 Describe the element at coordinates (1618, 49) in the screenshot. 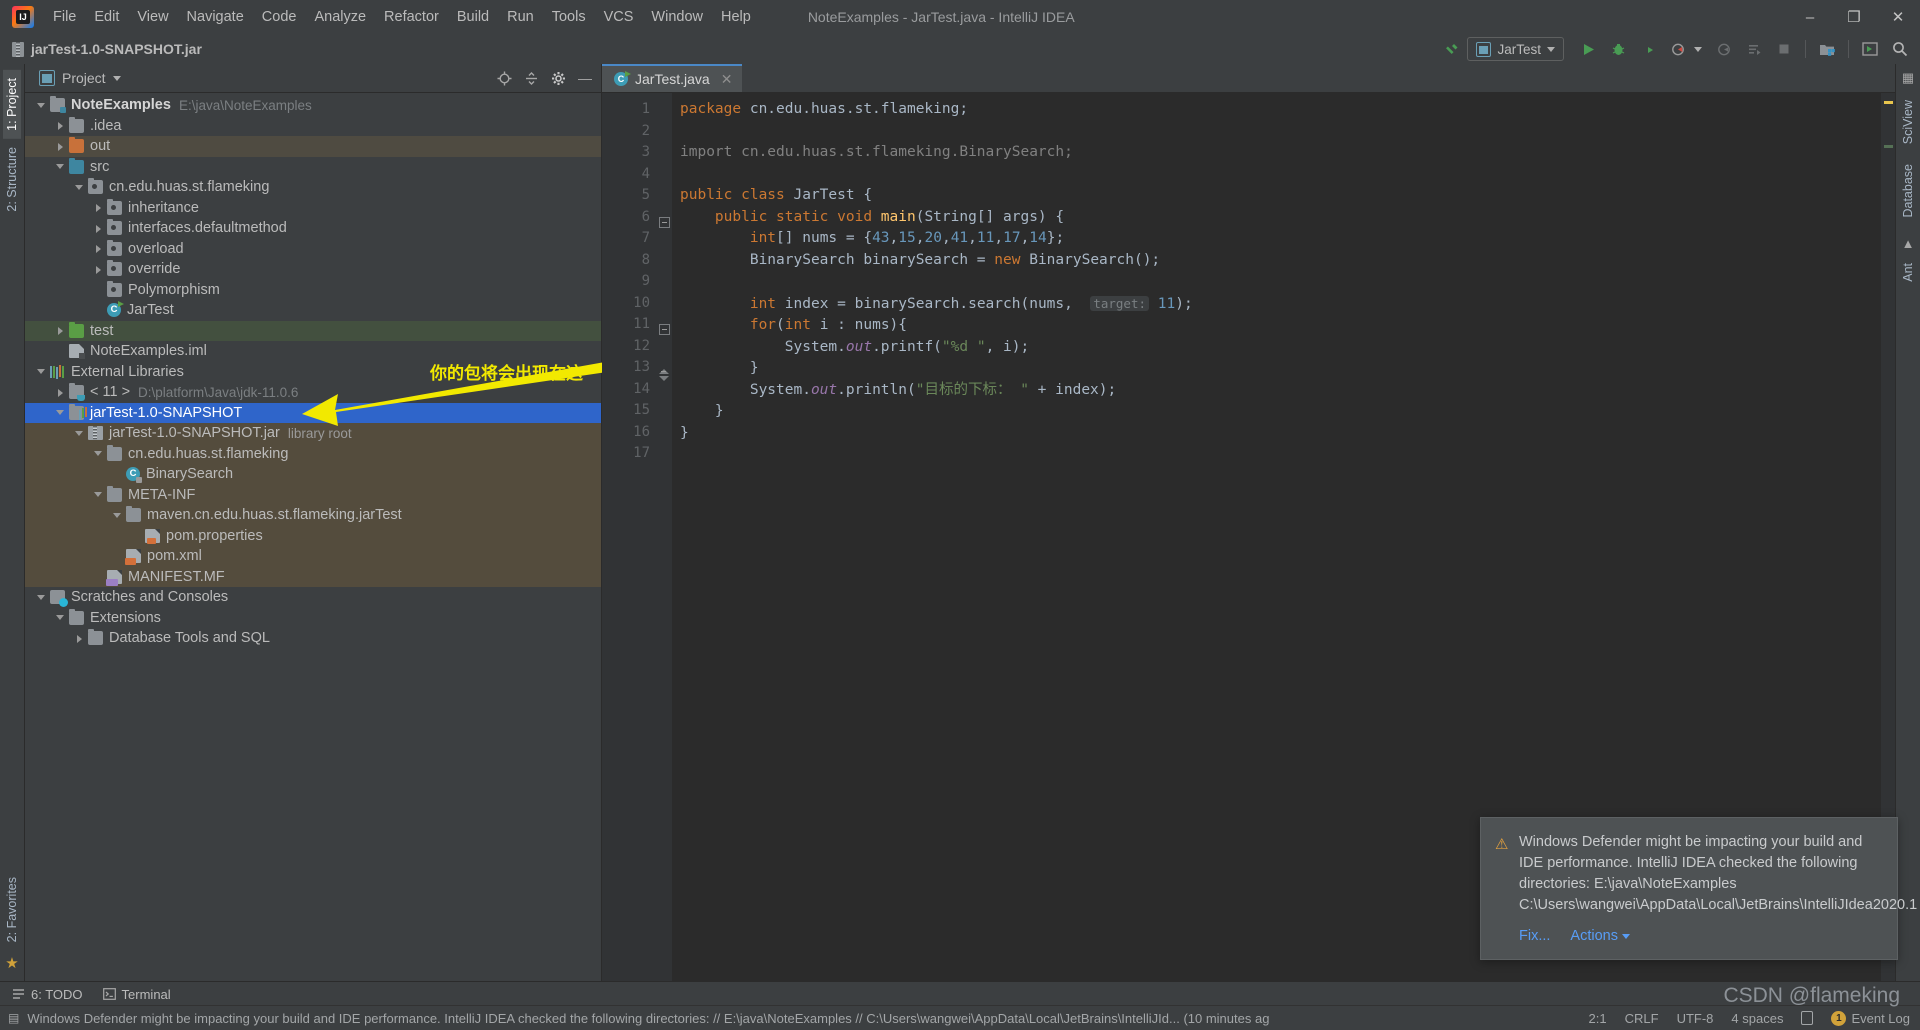

I see `debug-icon` at that location.